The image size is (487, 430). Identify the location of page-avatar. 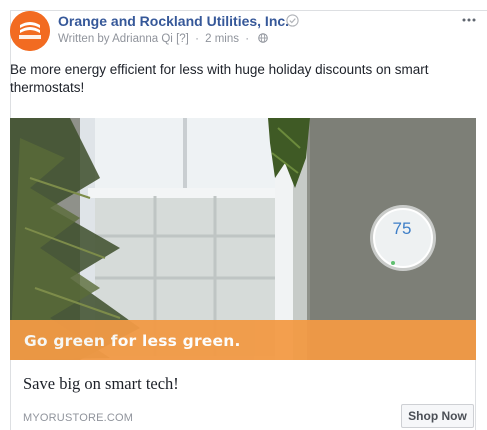
(30, 31).